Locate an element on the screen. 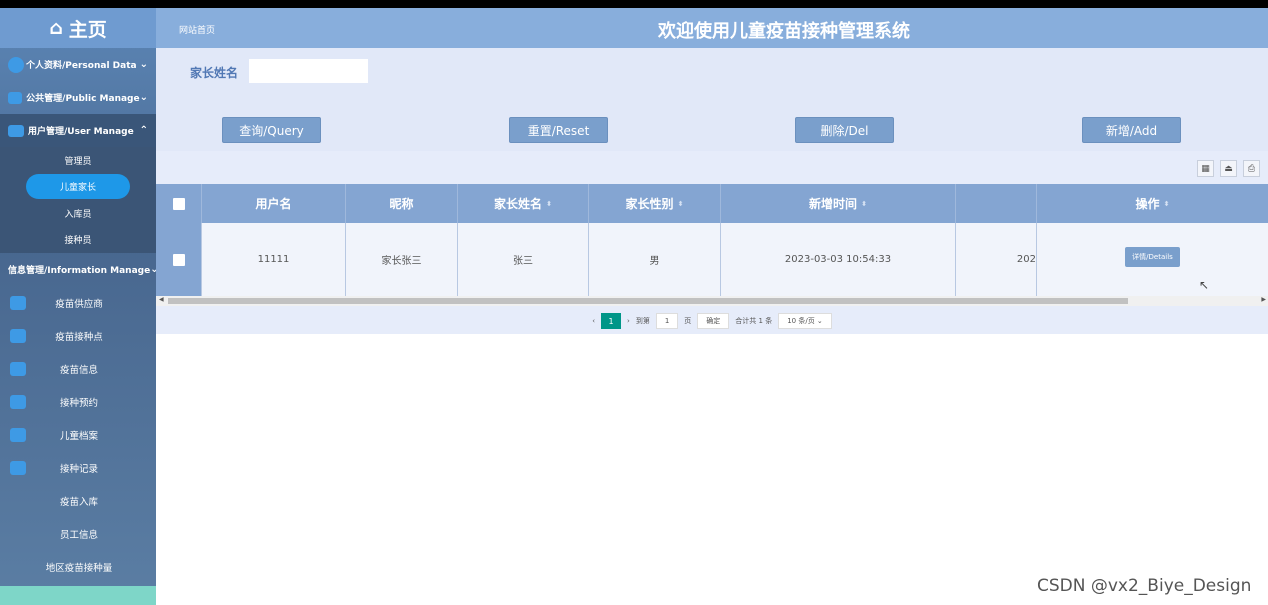 The image size is (1268, 605). column-label: 家长性别 is located at coordinates (649, 204).